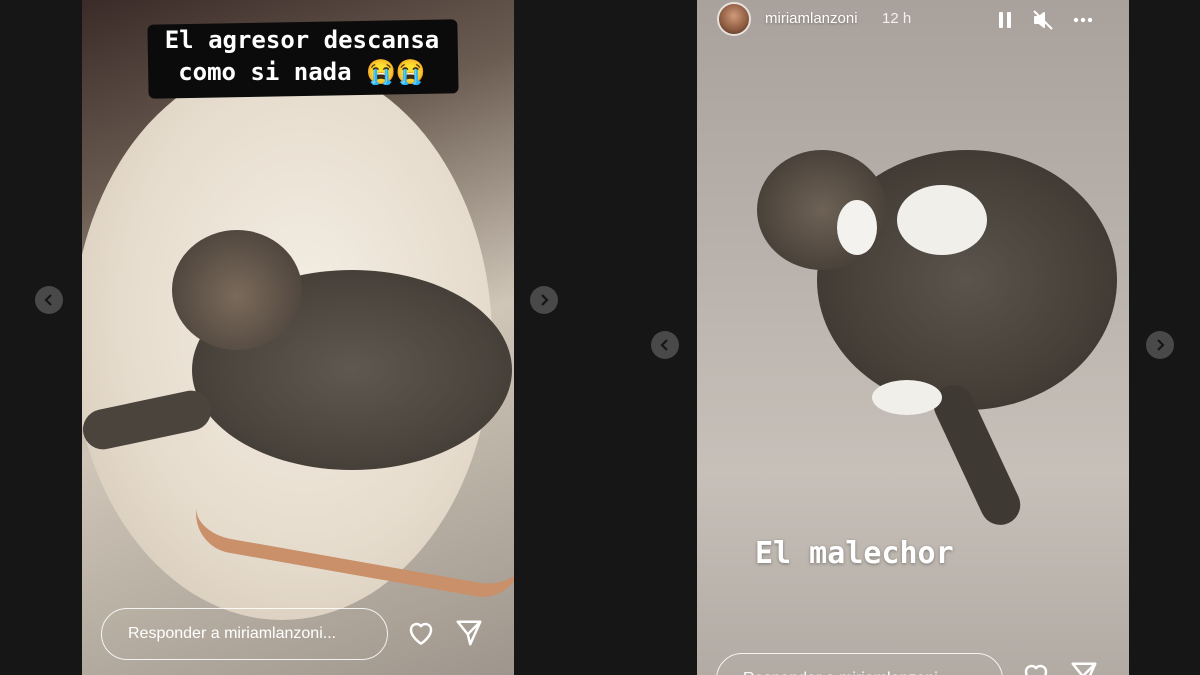  What do you see at coordinates (857, 227) in the screenshot?
I see `cat-paw` at bounding box center [857, 227].